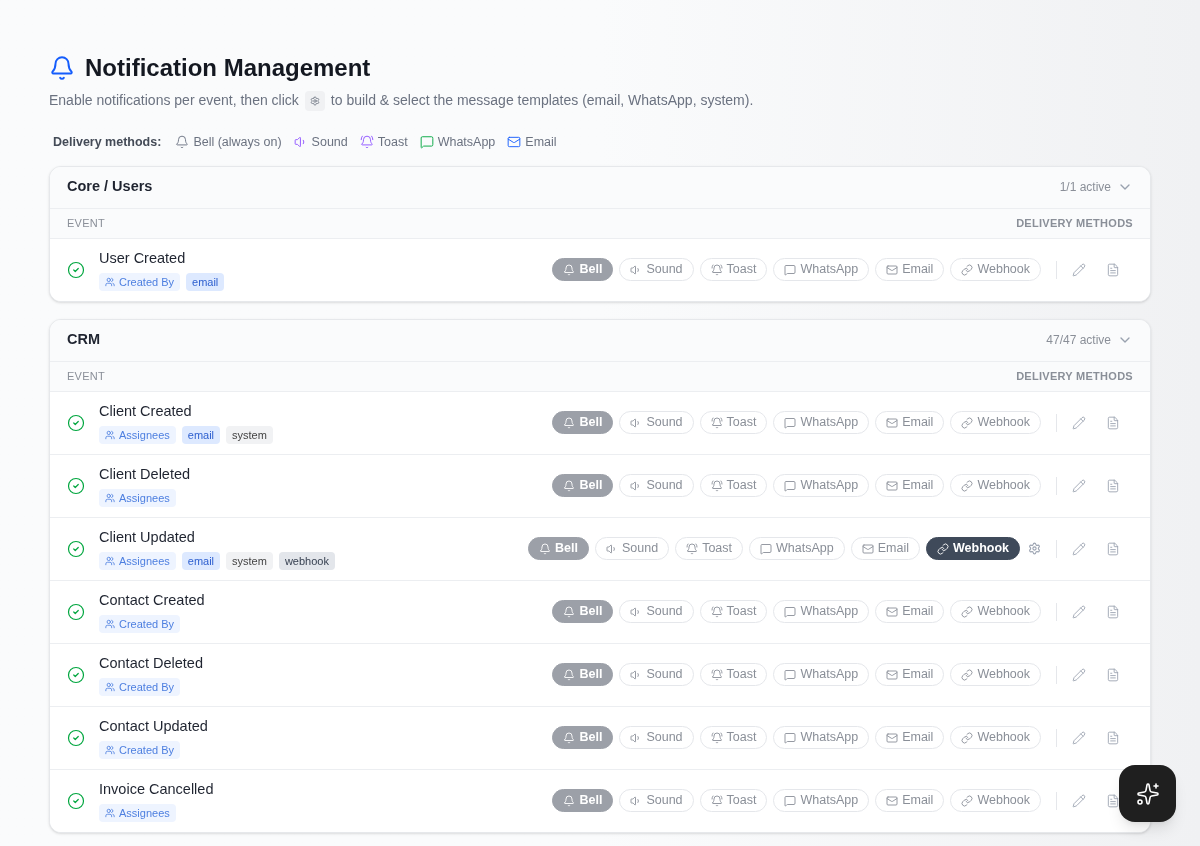 The image size is (1200, 846). What do you see at coordinates (143, 259) in the screenshot?
I see `event-name: User Created` at bounding box center [143, 259].